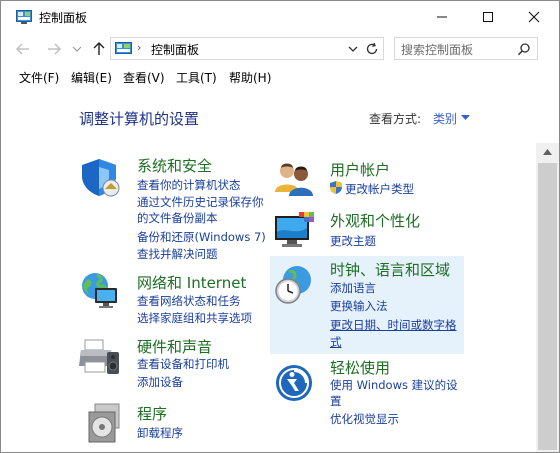 This screenshot has width=560, height=453. What do you see at coordinates (294, 285) in the screenshot?
I see `clock-globe-icon` at bounding box center [294, 285].